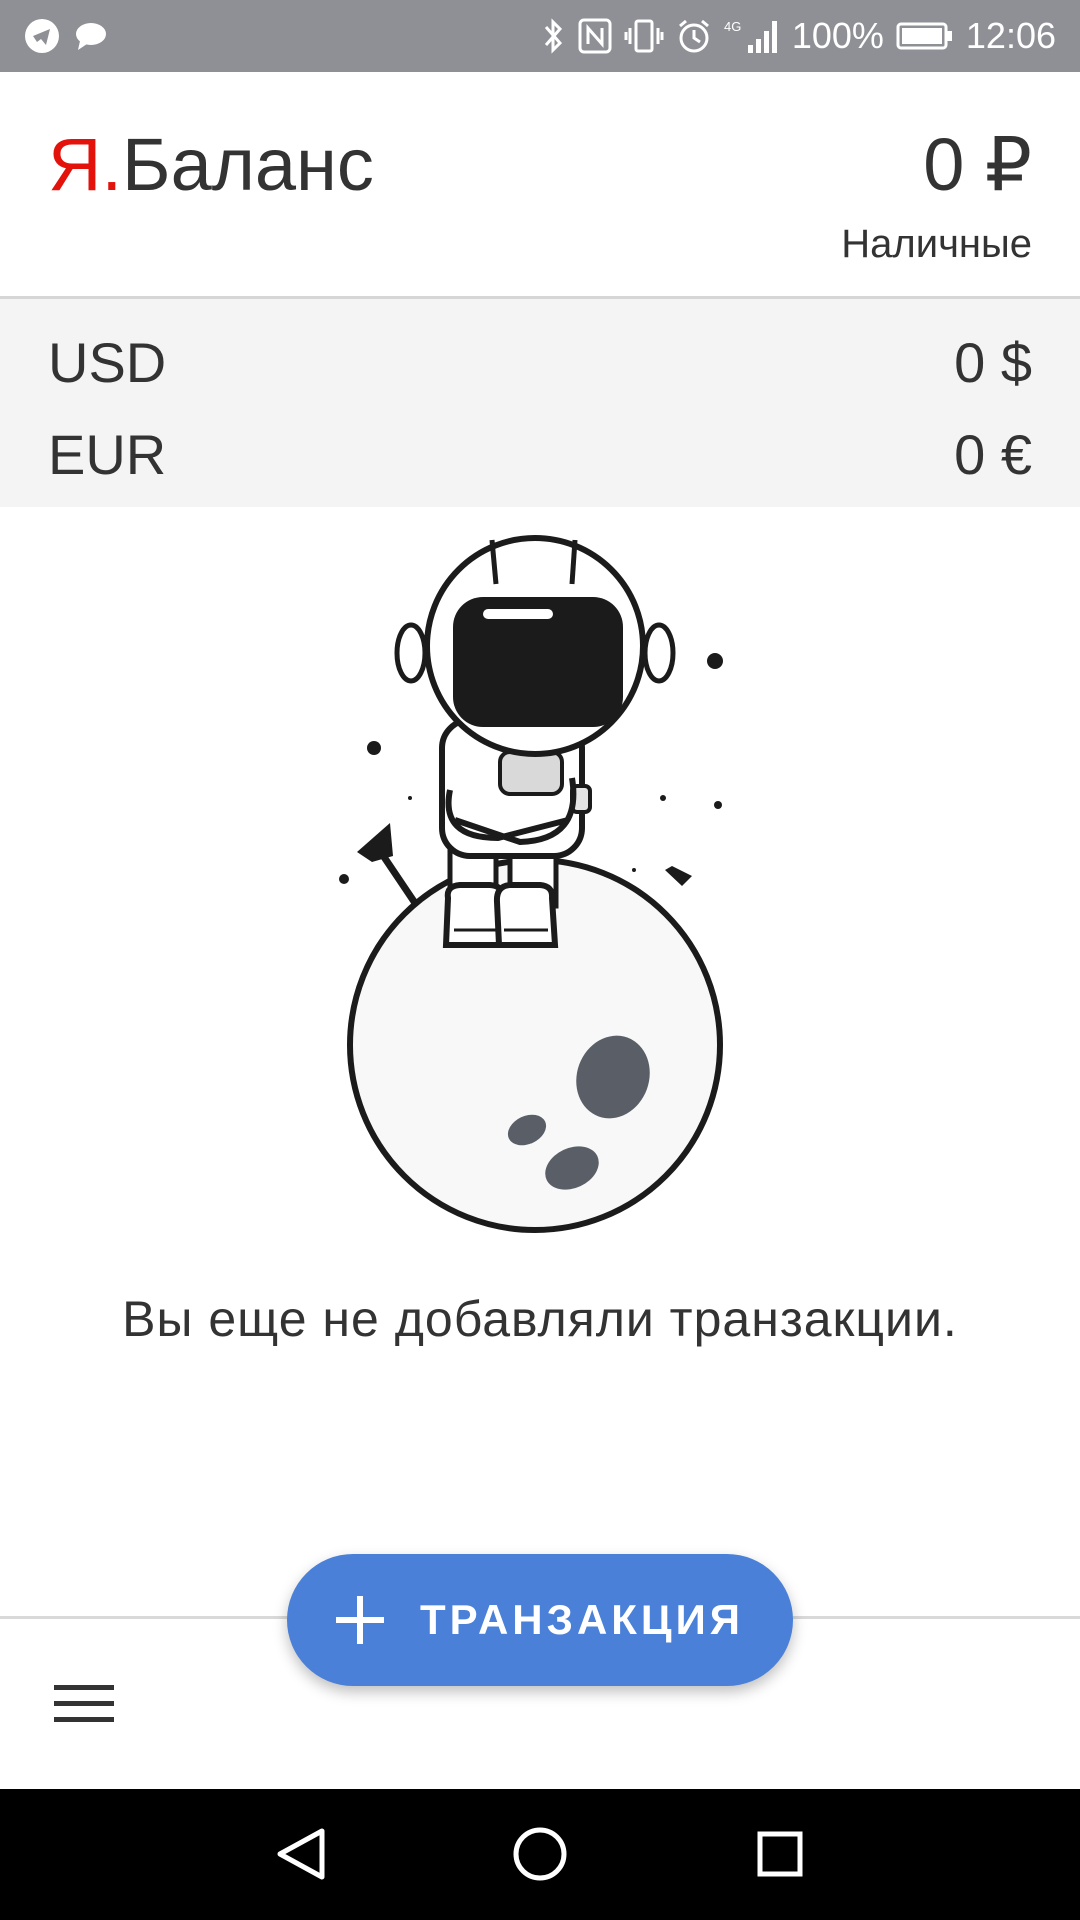  I want to click on back-icon, so click(300, 1854).